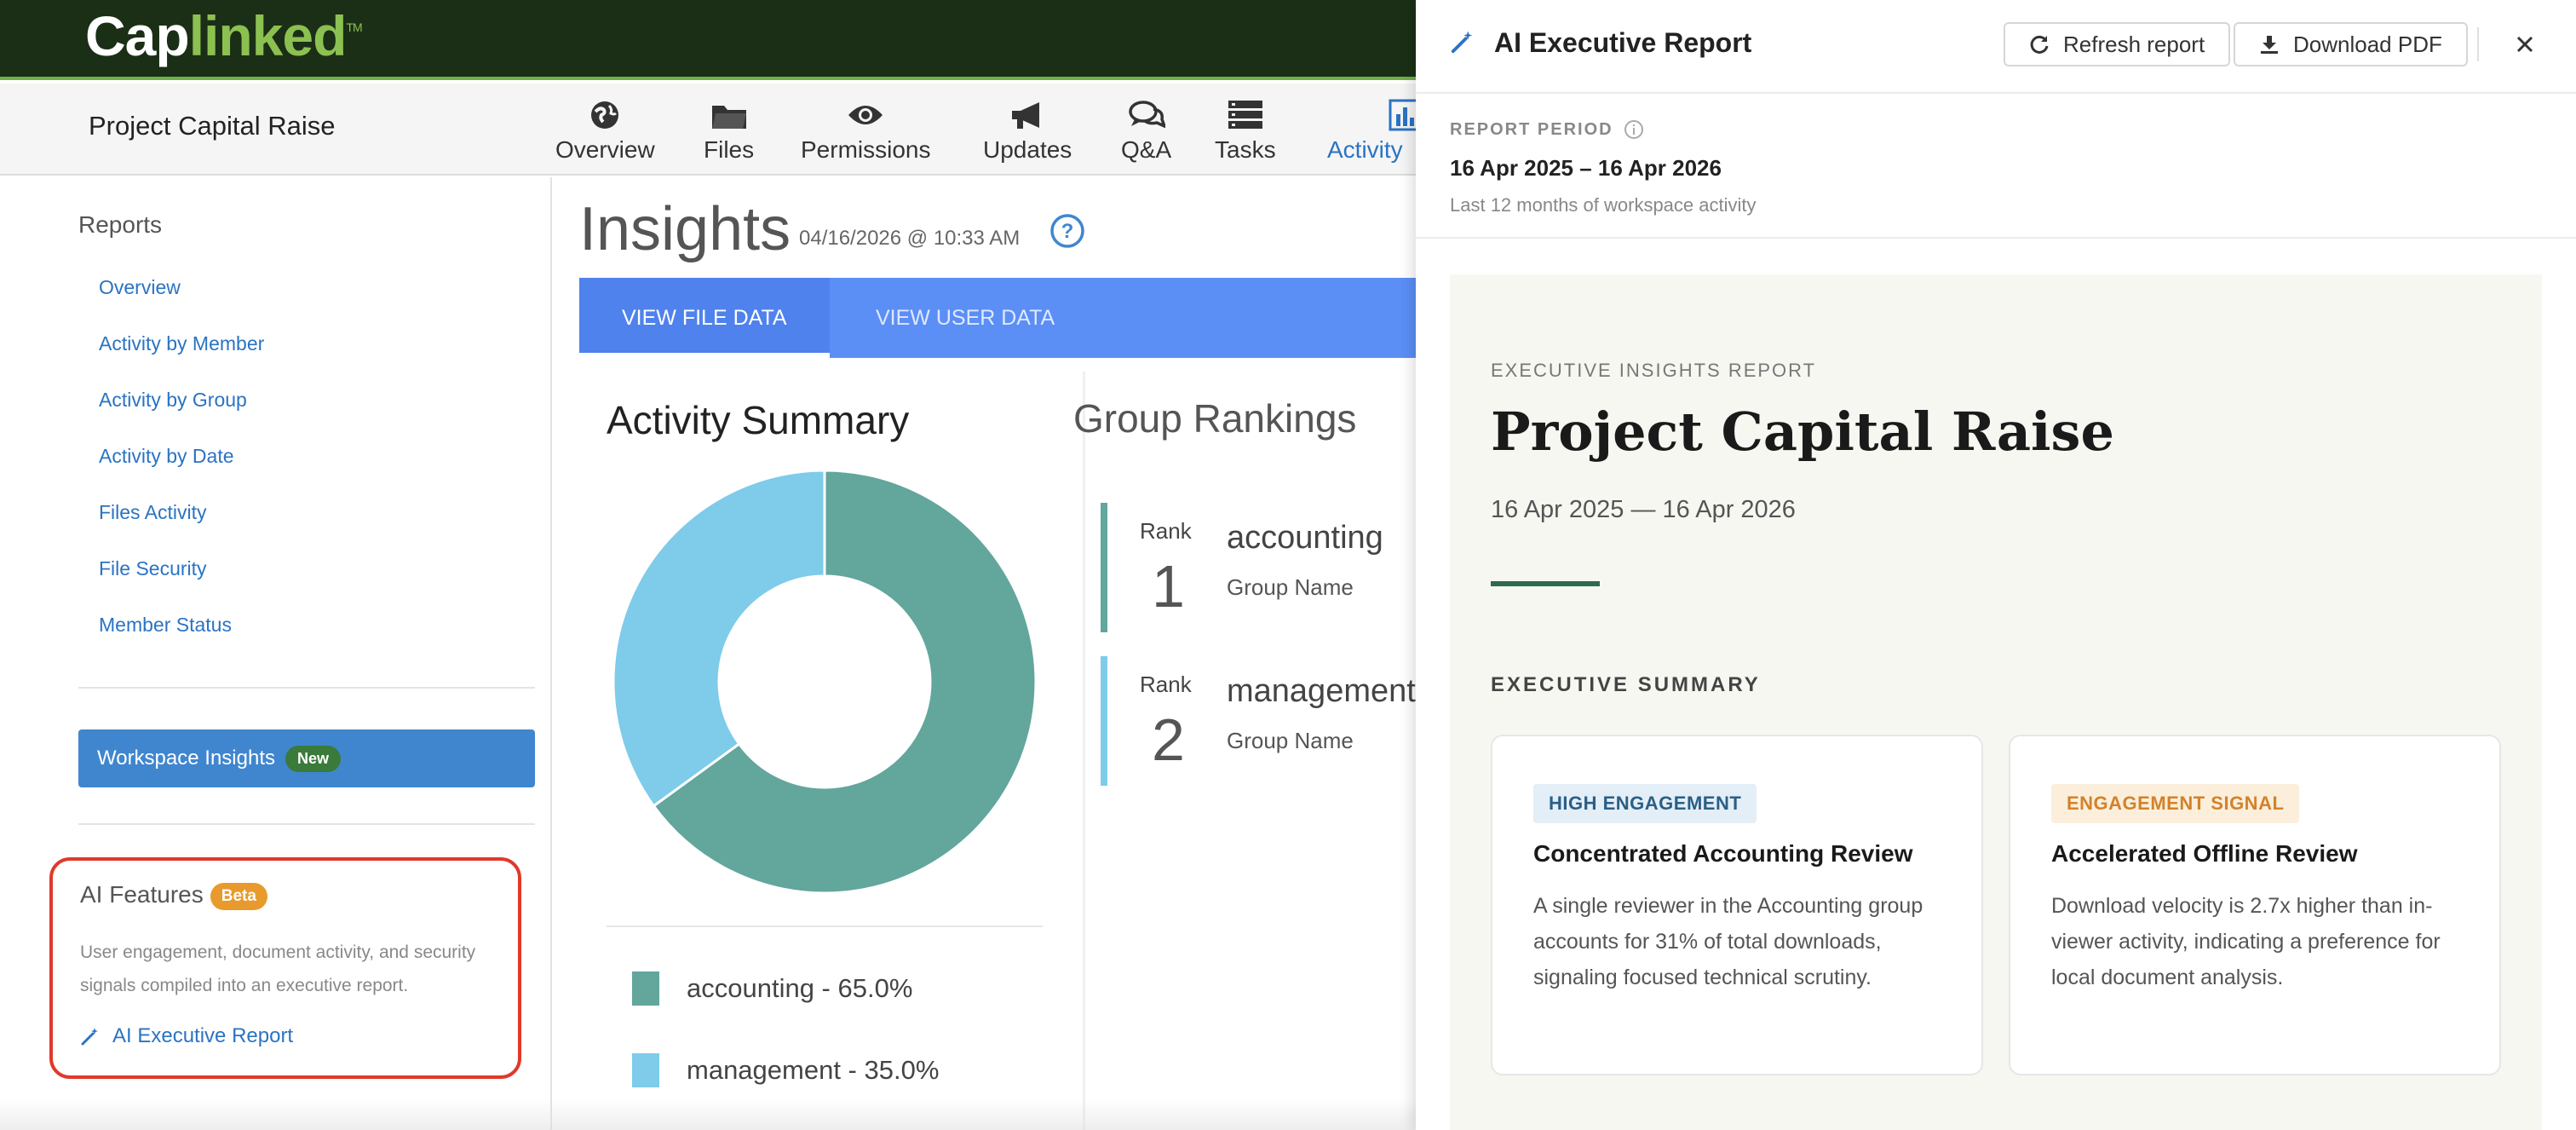  I want to click on report-dates: 16 Apr 2025 — 16 Apr 2026, so click(1644, 509).